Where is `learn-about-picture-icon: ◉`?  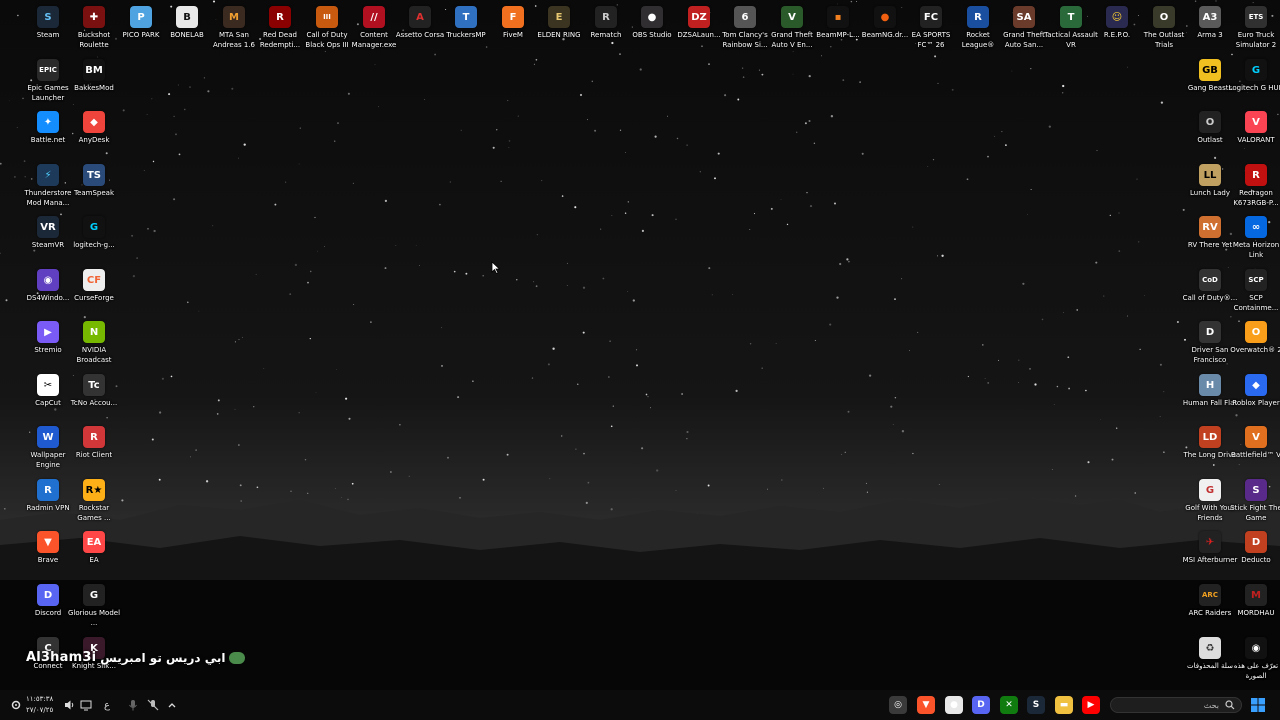 learn-about-picture-icon: ◉ is located at coordinates (1256, 648).